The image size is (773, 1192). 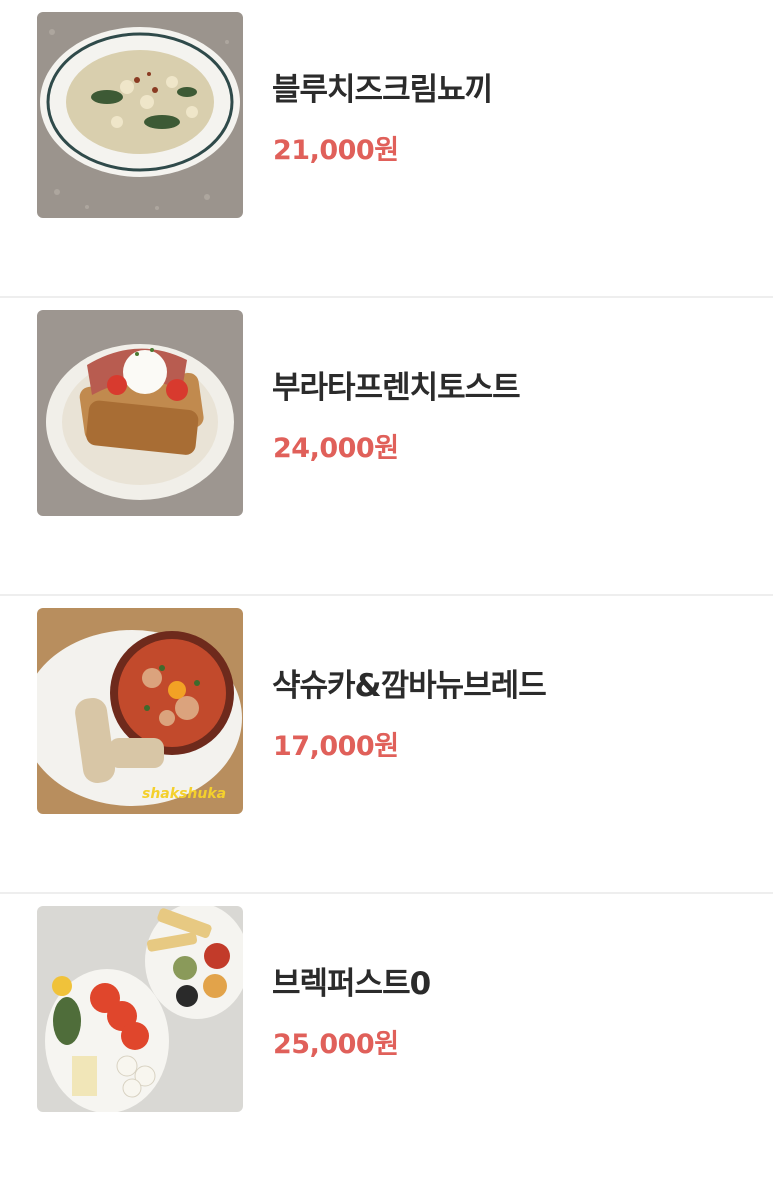 What do you see at coordinates (140, 115) in the screenshot?
I see `gnocchi-image` at bounding box center [140, 115].